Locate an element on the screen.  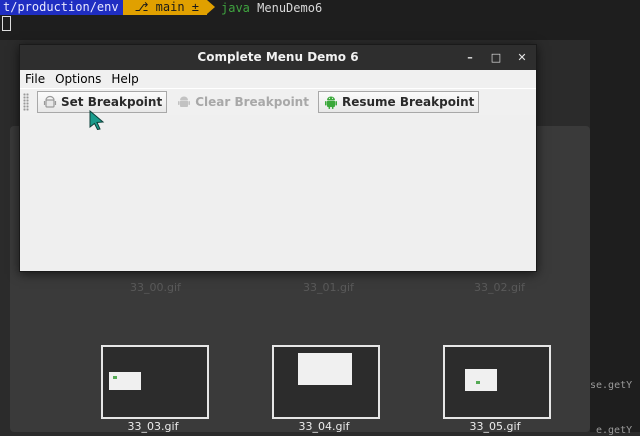
maximize-button: □ is located at coordinates (496, 57).